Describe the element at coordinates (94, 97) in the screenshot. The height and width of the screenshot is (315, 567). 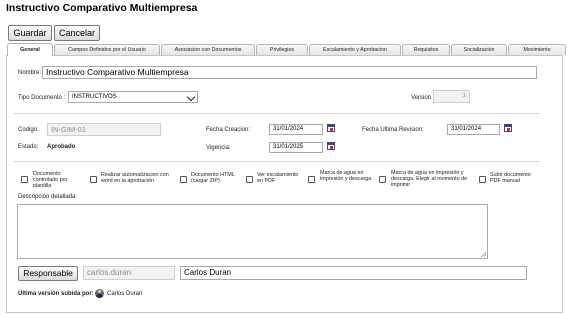
I see `tipo-documento-value: INSTRUCTIVOS` at that location.